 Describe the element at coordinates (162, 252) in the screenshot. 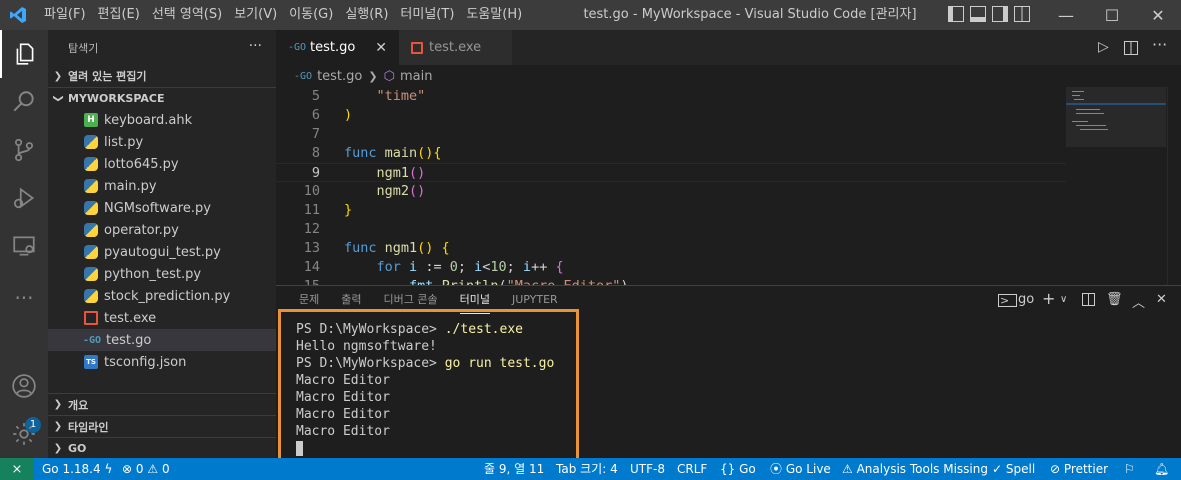

I see `file-item: pyautogui_test.py` at that location.